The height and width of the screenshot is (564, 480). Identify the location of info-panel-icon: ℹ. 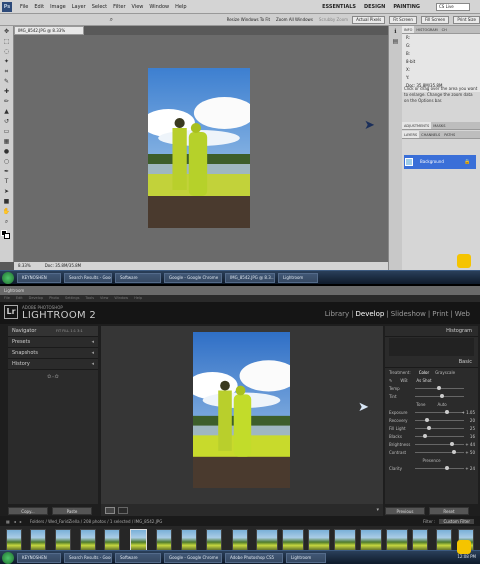
(395, 31).